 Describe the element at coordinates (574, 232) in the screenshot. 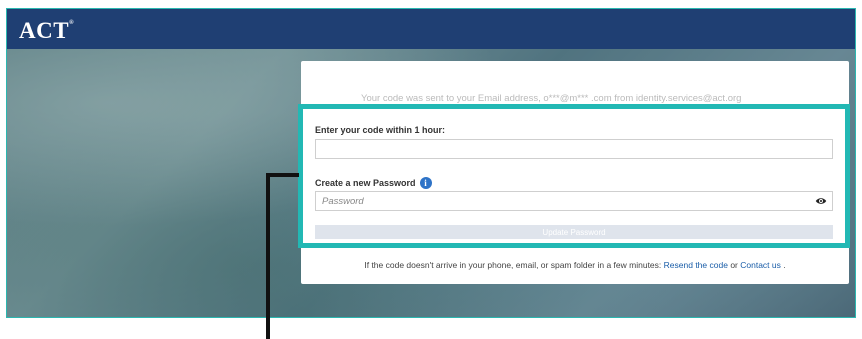

I see `update-password-button: Update Password` at that location.